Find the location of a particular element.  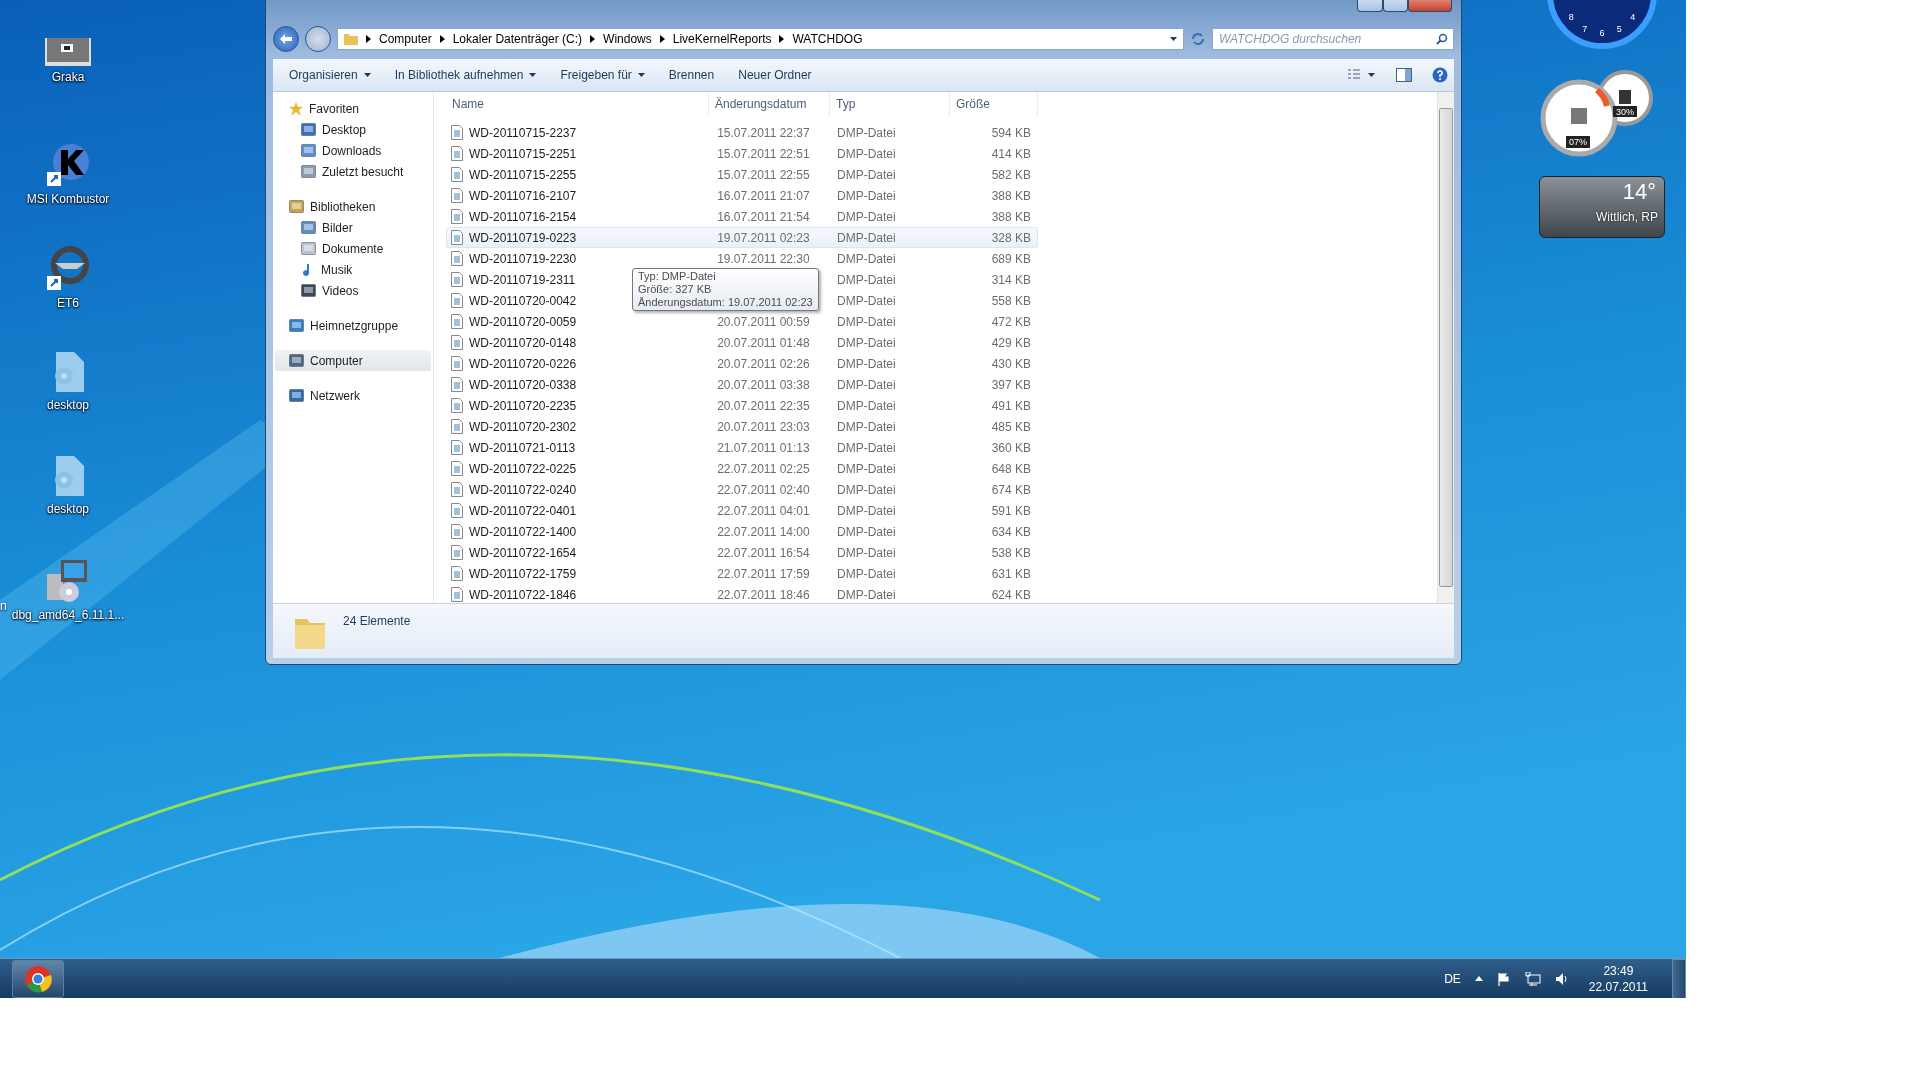

desktop-icon is located at coordinates (308, 129).